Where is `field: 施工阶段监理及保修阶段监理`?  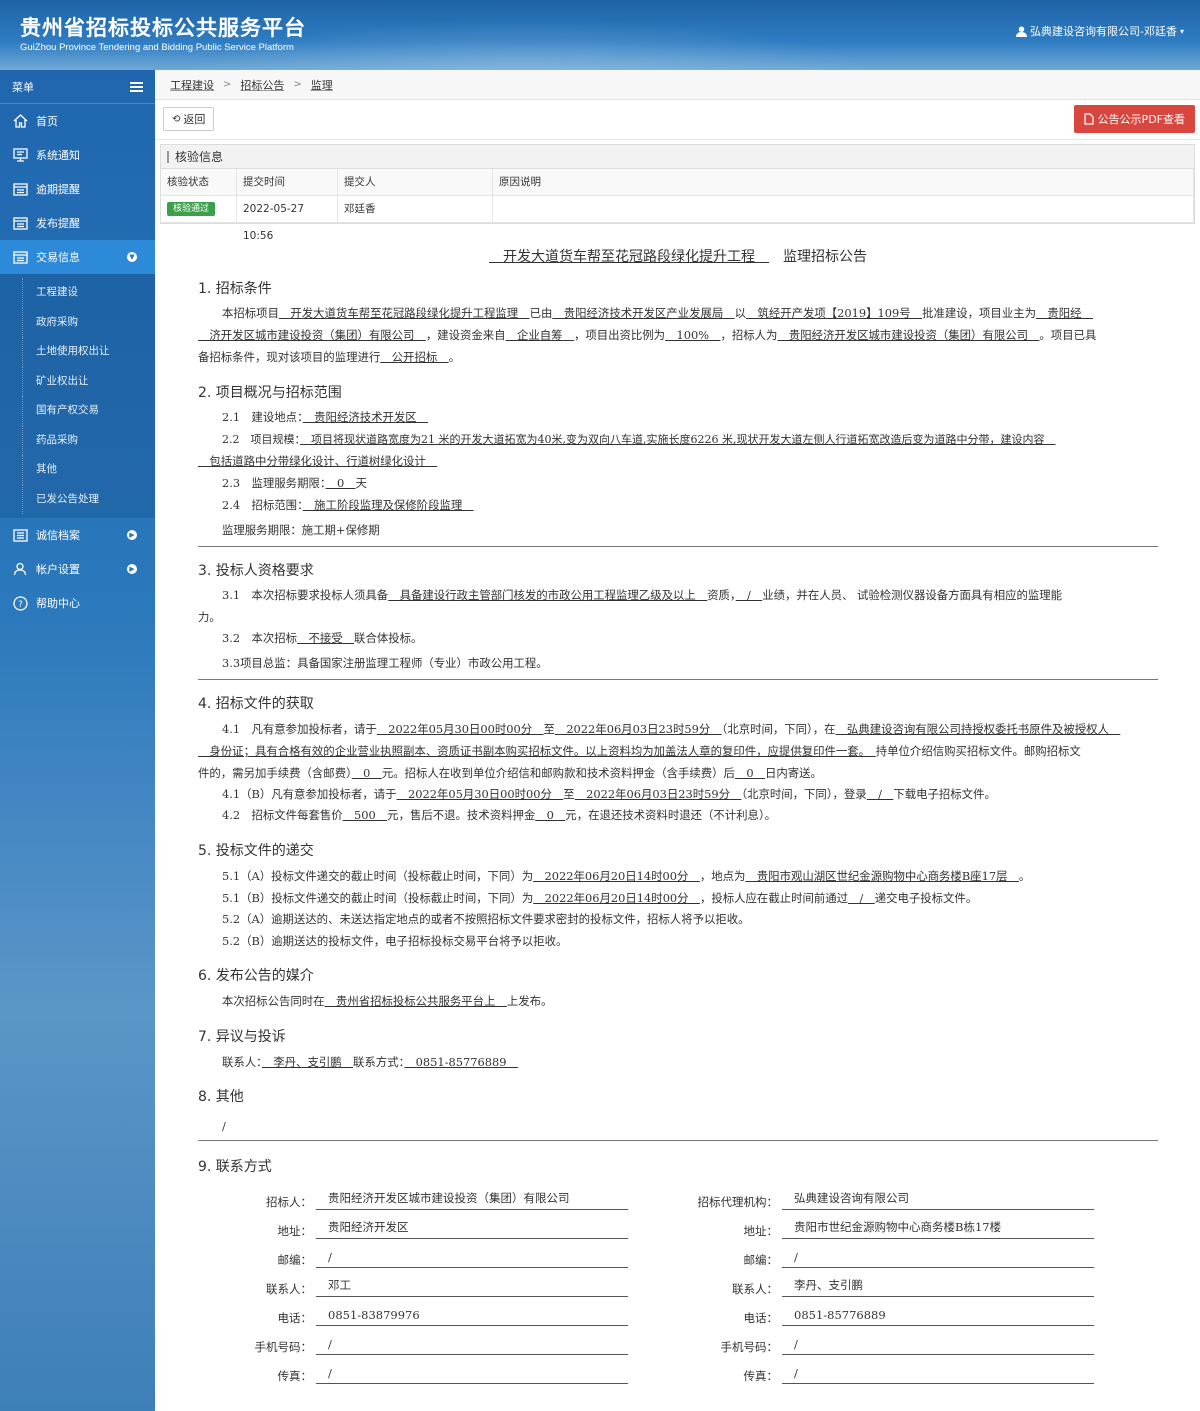
field: 施工阶段监理及保修阶段监理 is located at coordinates (388, 505).